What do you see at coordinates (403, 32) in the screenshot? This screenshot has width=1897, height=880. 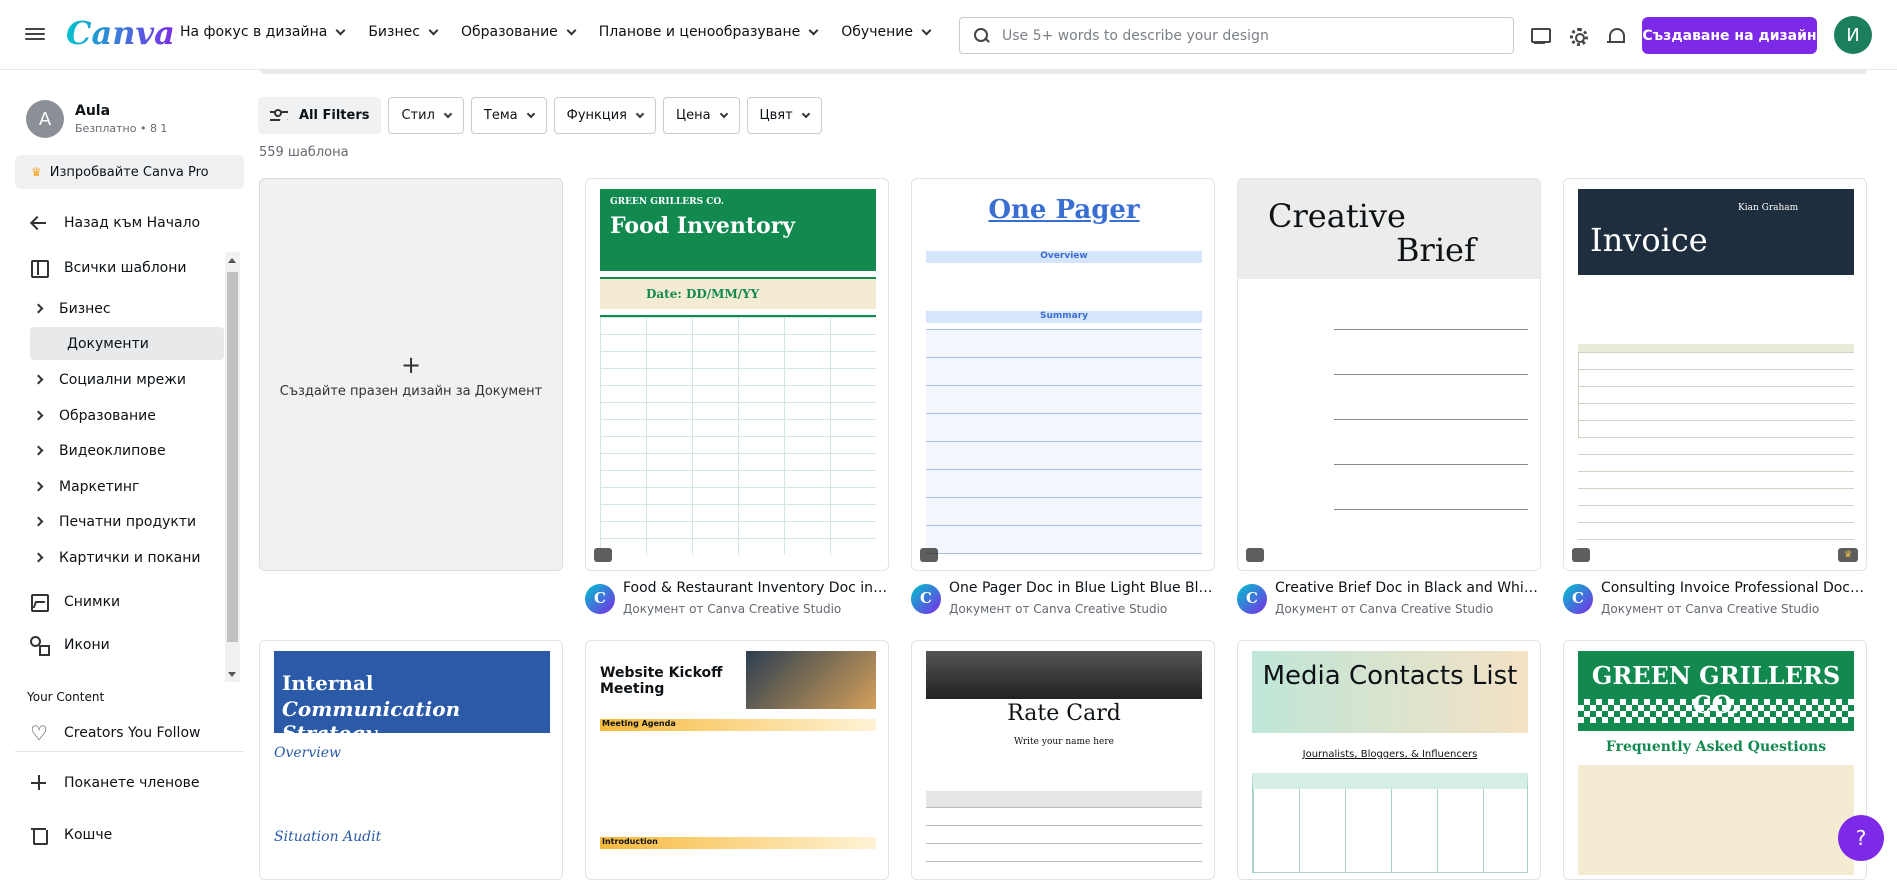 I see `nav-business: Бизнес` at bounding box center [403, 32].